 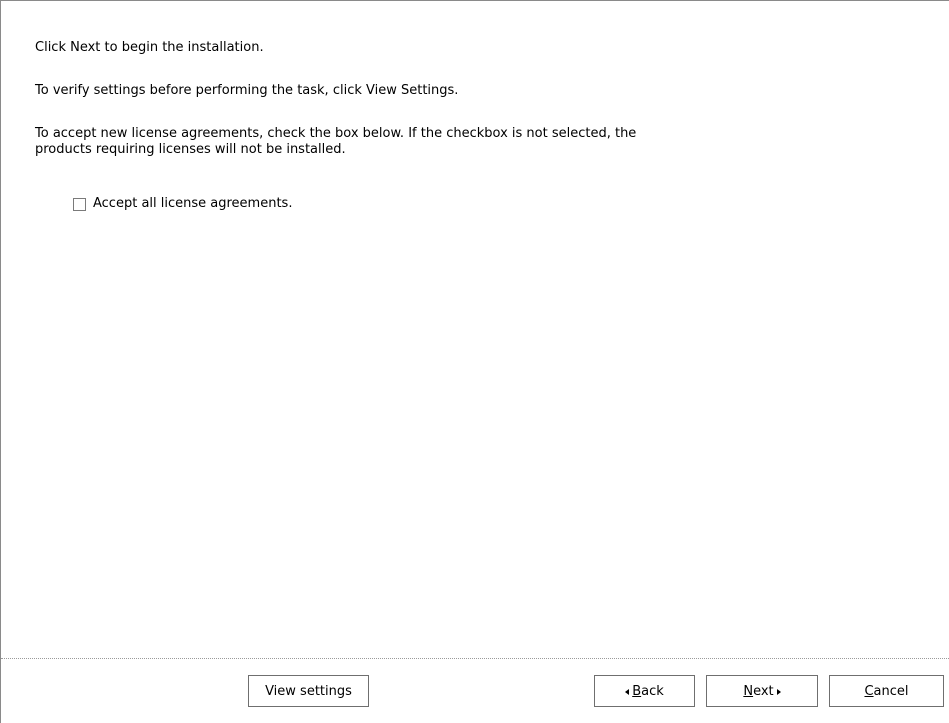 What do you see at coordinates (869, 691) in the screenshot?
I see `cancel-mnemonic: C` at bounding box center [869, 691].